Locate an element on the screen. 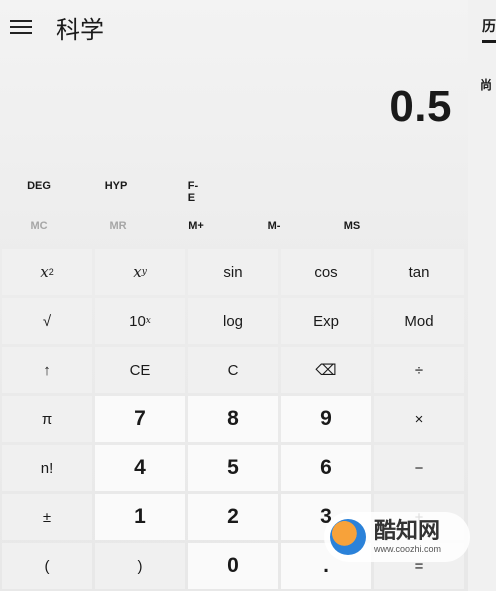  x-power-y-label: x is located at coordinates (137, 272).